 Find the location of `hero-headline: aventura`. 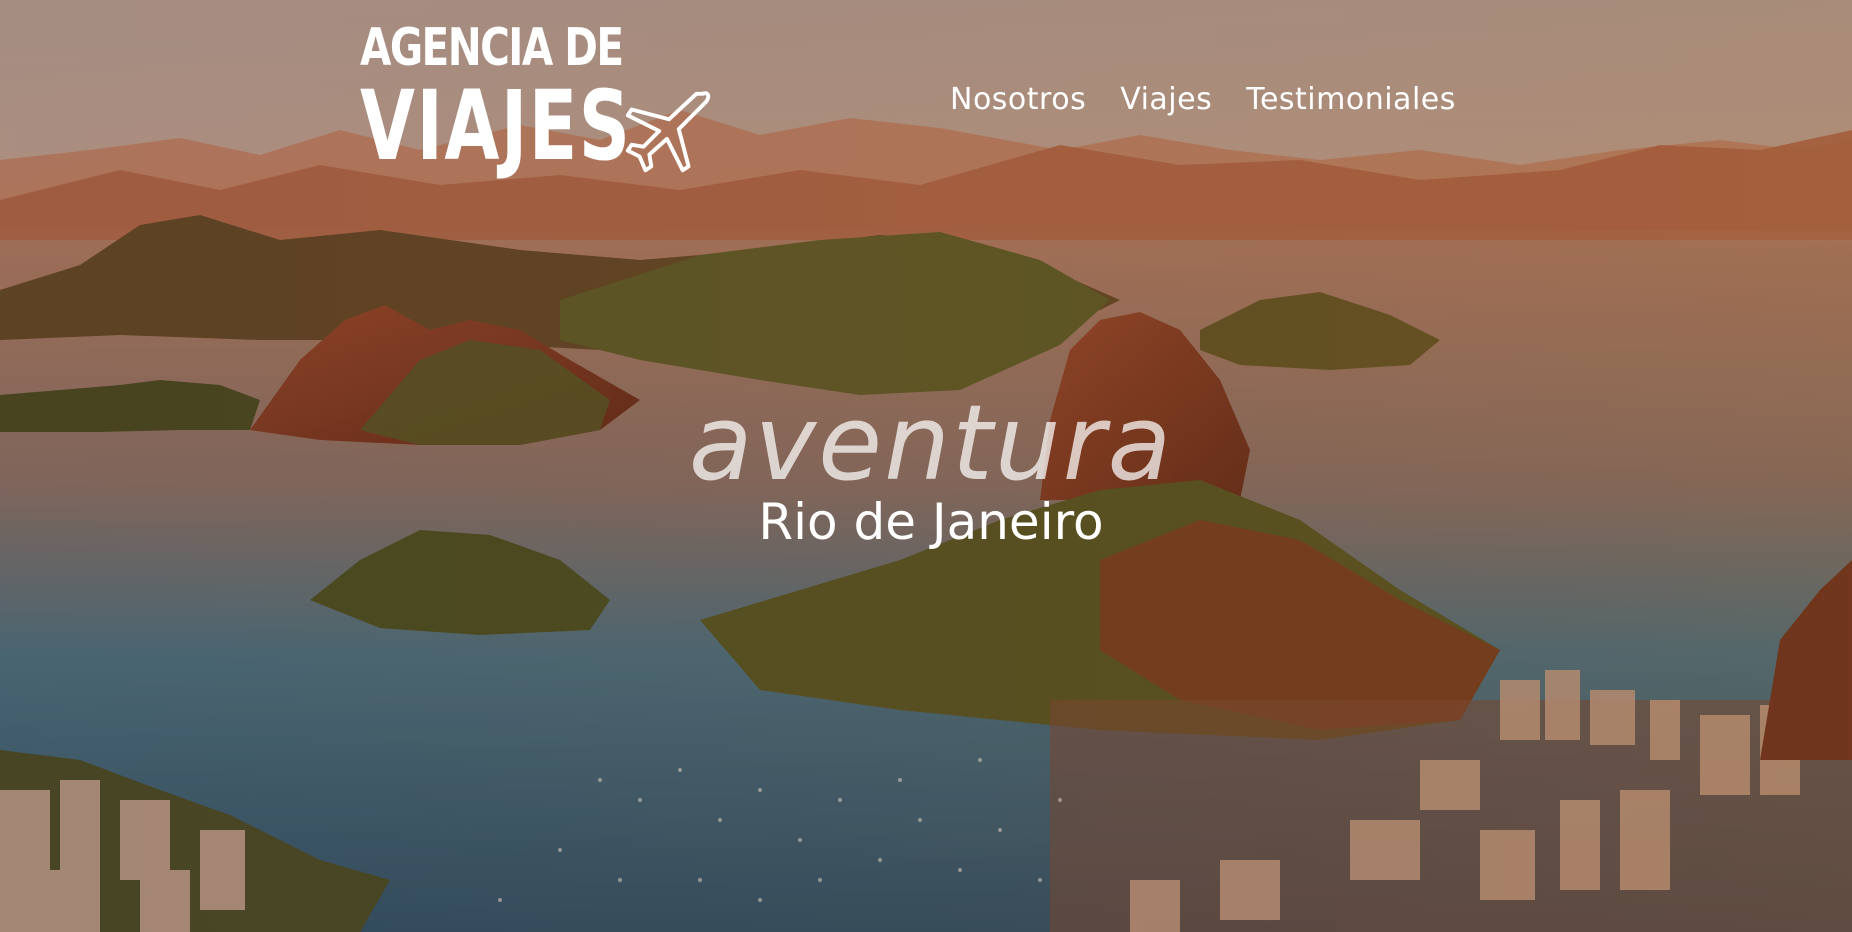

hero-headline: aventura is located at coordinates (931, 443).